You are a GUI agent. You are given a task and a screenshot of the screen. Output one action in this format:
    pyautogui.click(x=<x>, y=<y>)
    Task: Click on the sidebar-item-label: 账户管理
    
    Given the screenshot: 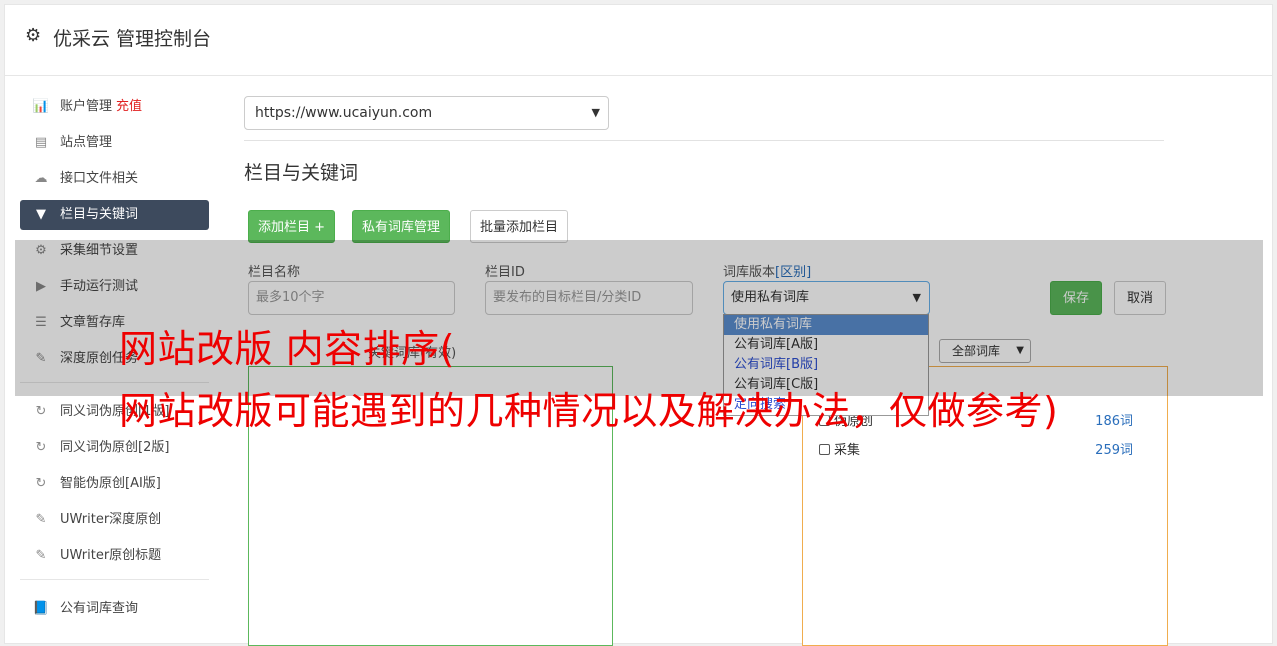 What is the action you would take?
    pyautogui.click(x=86, y=106)
    